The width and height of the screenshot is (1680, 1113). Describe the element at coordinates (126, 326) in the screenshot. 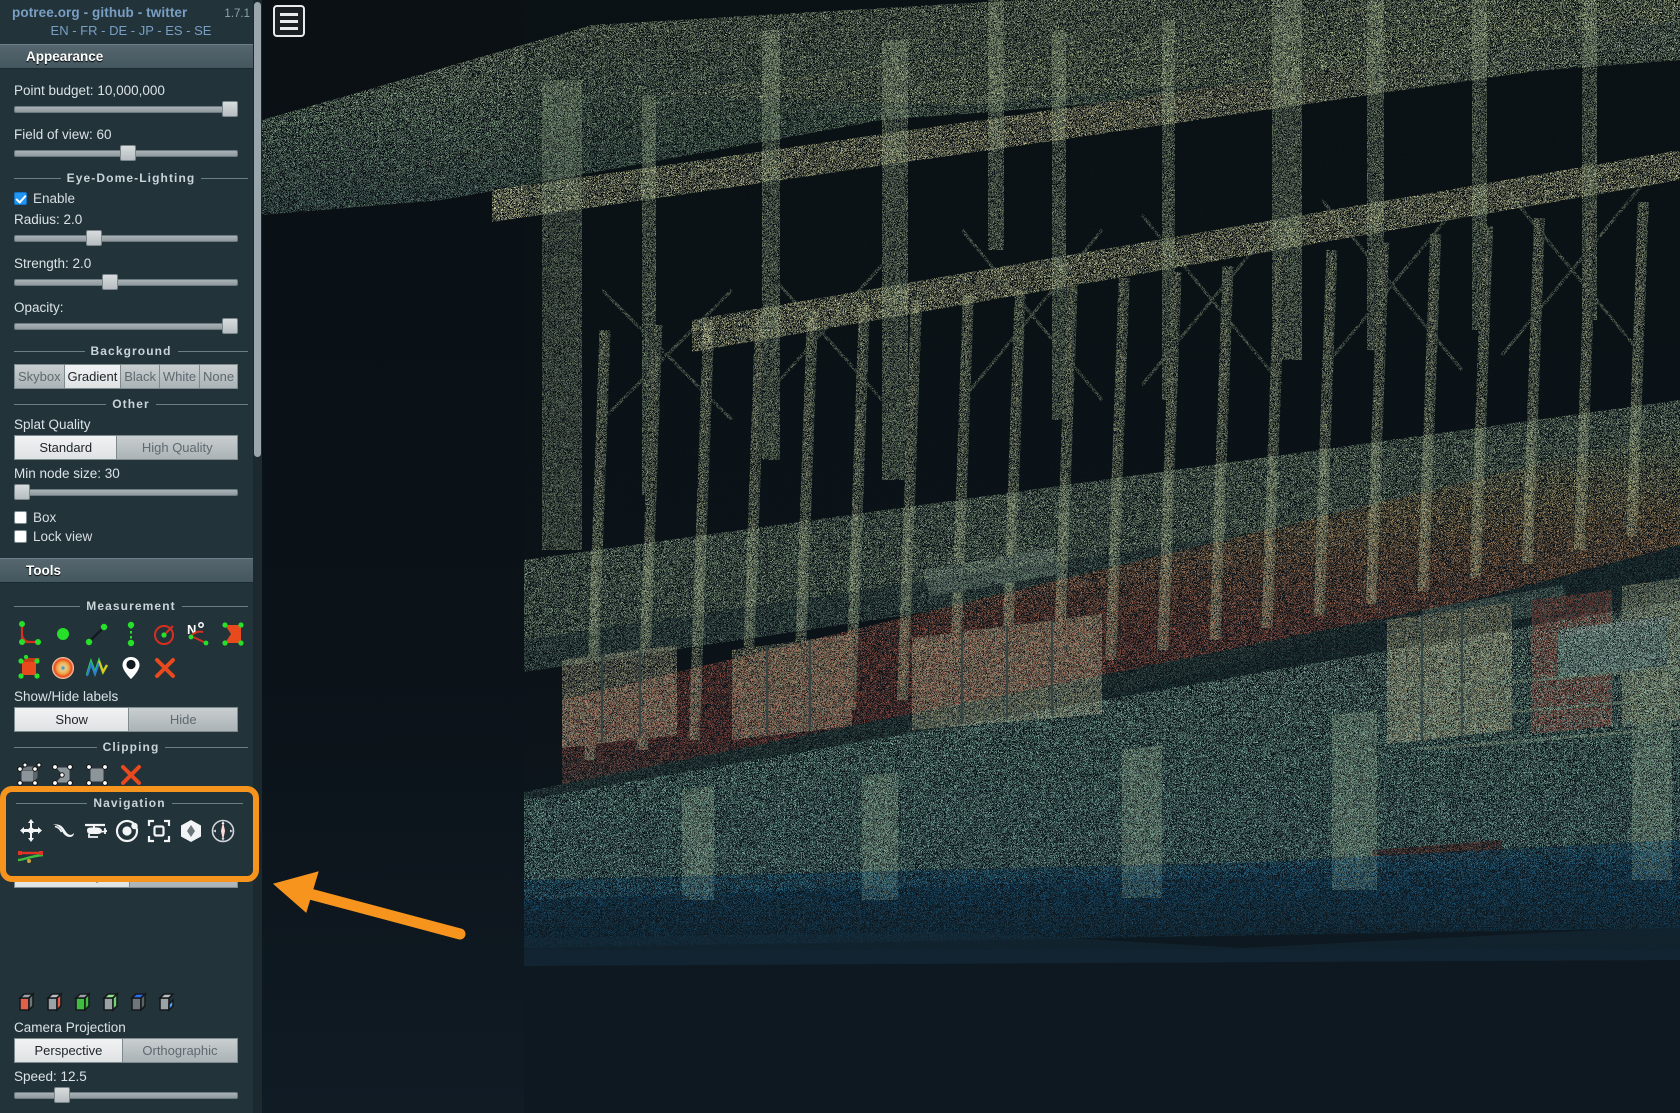

I see `edl-opacity-slider` at that location.